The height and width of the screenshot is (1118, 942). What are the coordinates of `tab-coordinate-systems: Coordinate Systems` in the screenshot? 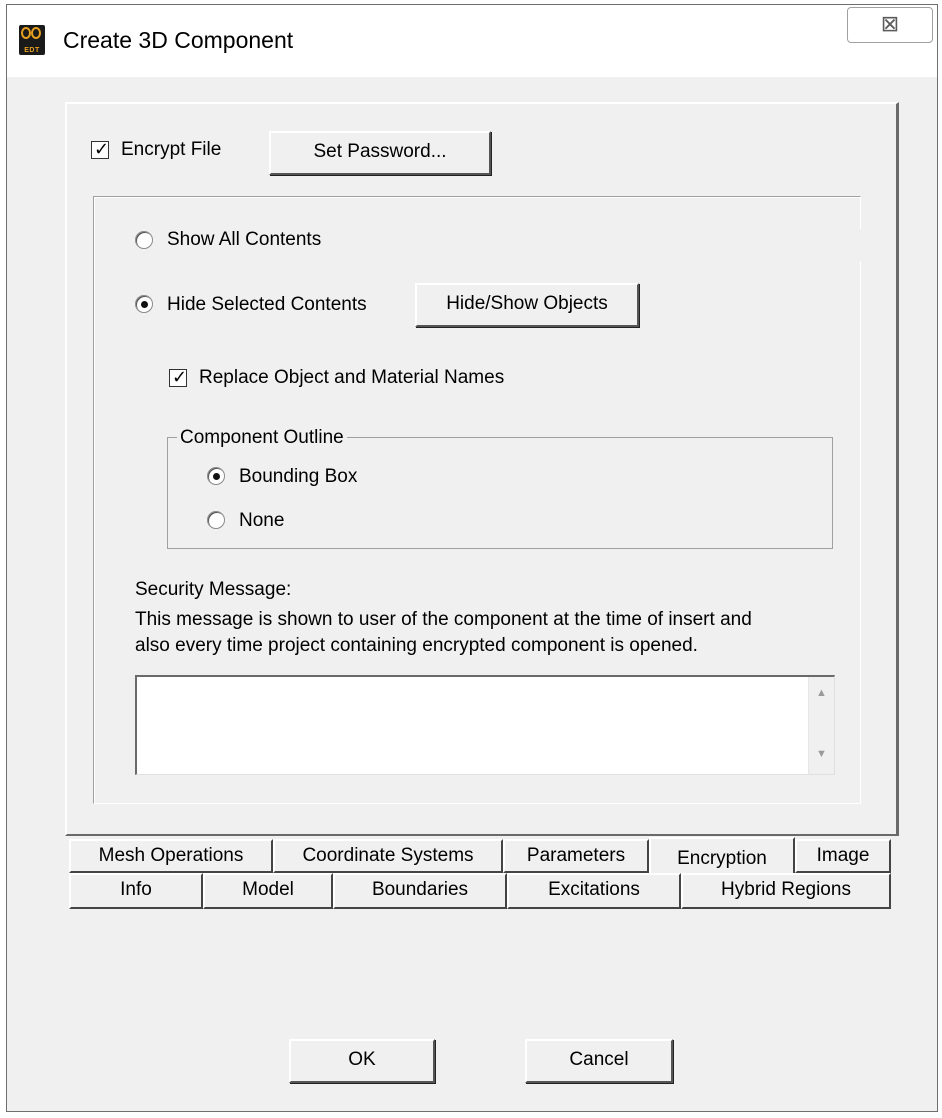 It's located at (388, 856).